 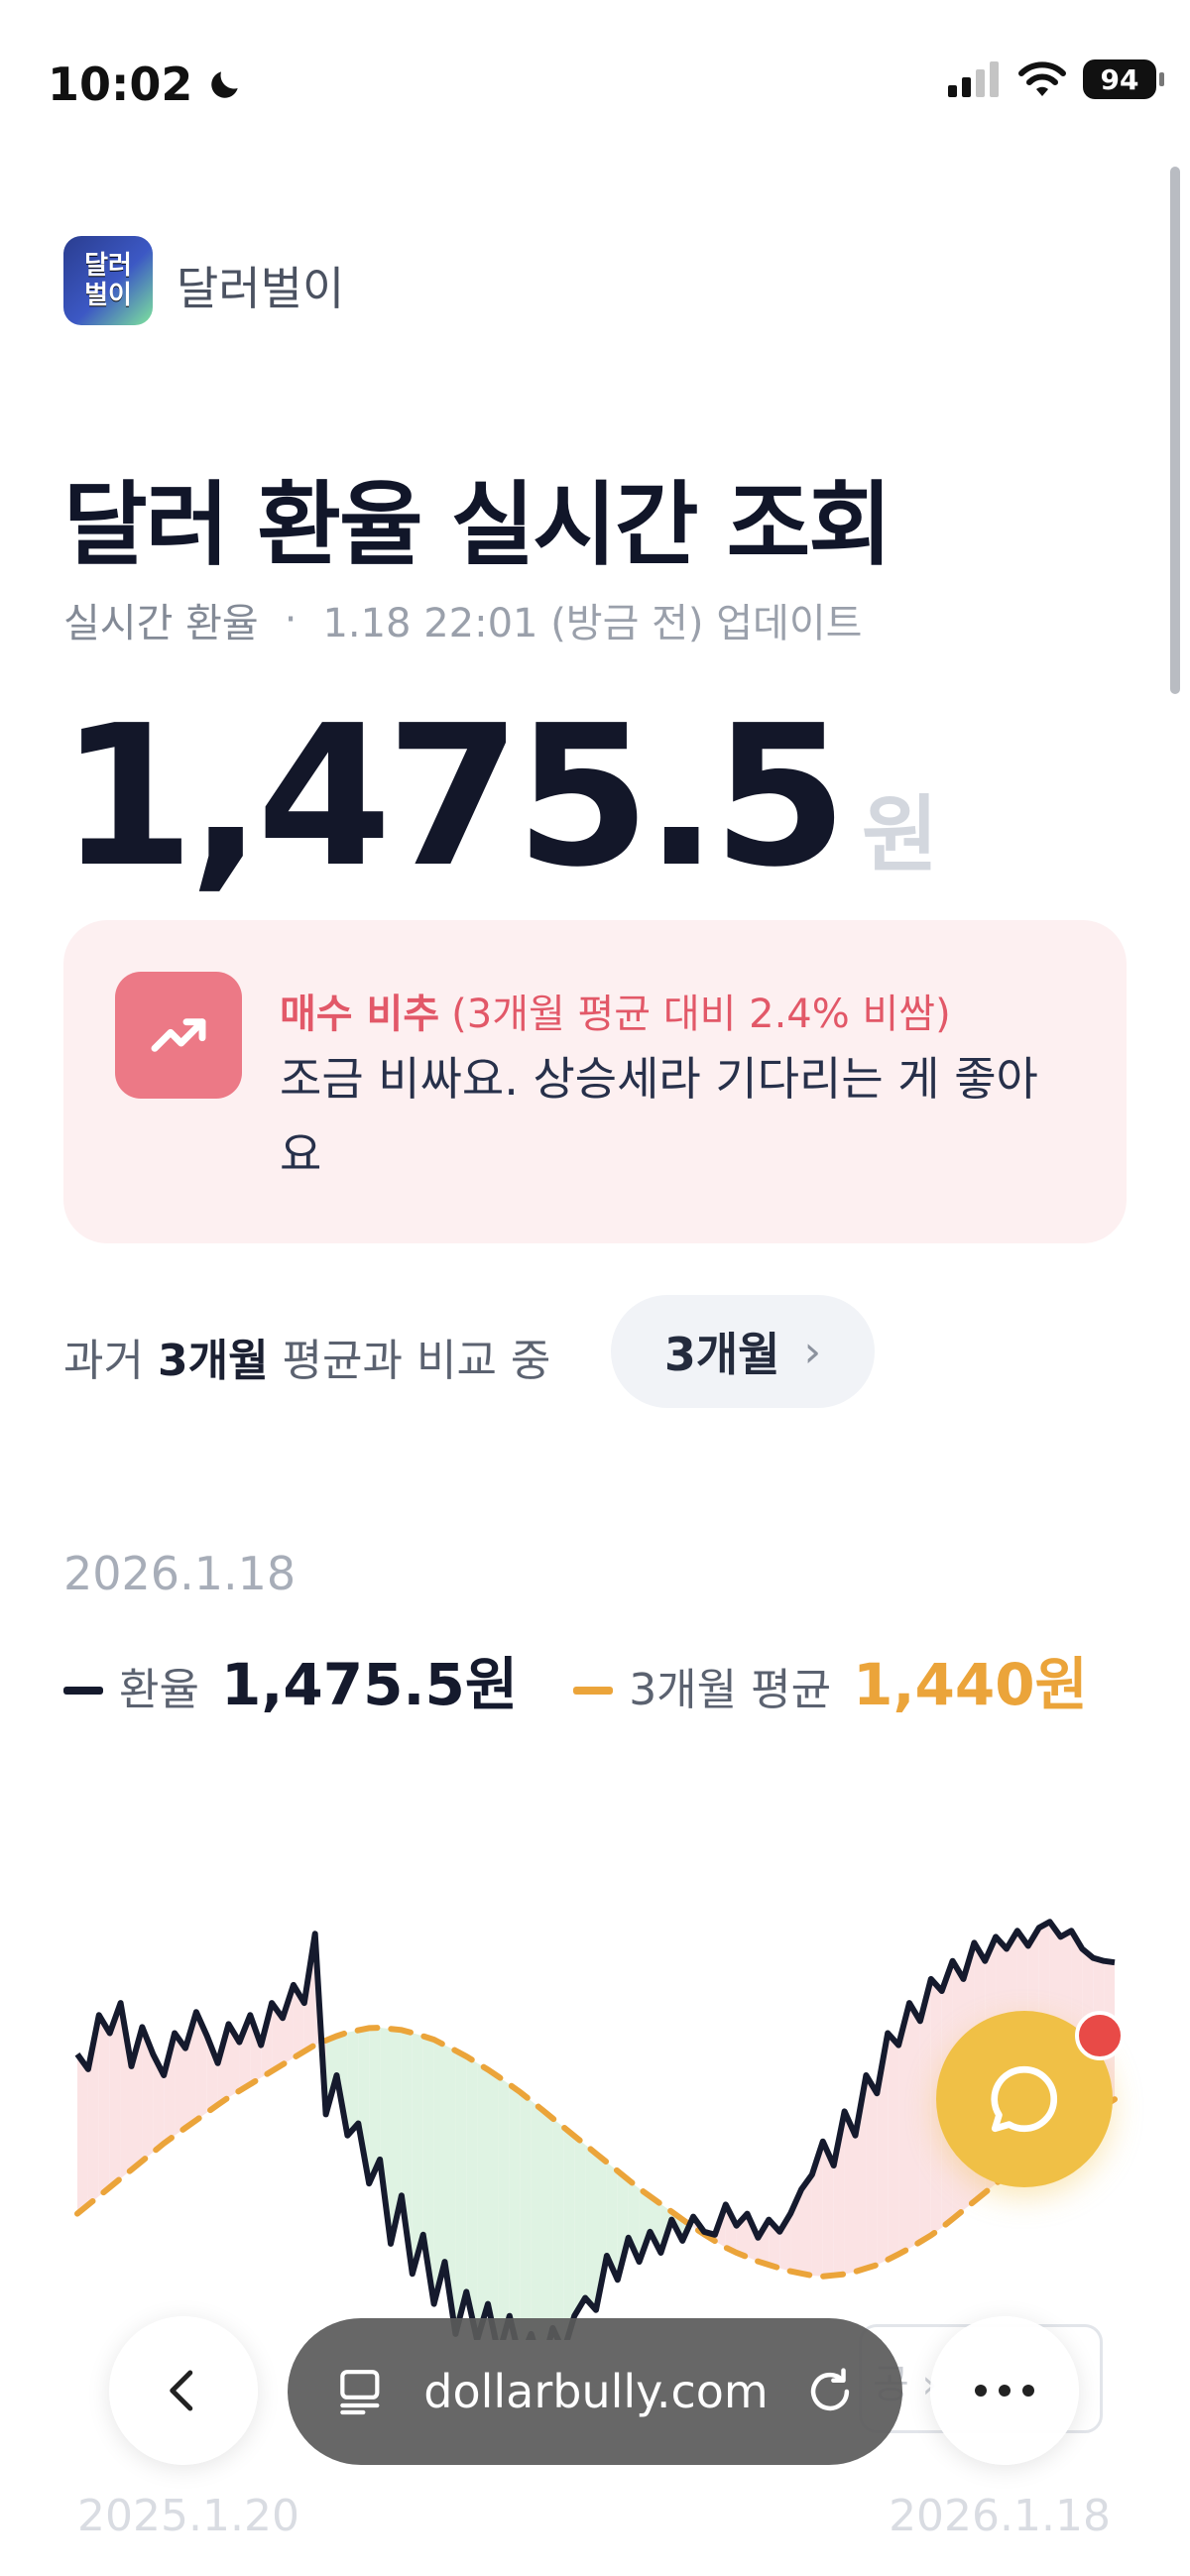 I want to click on brand-logo-text-2: 벌이, so click(x=108, y=295).